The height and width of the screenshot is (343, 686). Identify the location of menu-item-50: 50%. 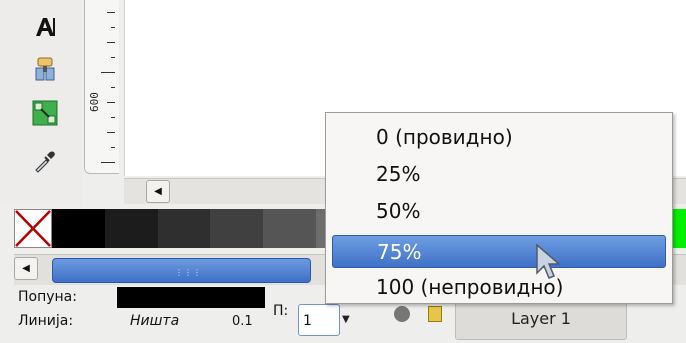
(499, 211).